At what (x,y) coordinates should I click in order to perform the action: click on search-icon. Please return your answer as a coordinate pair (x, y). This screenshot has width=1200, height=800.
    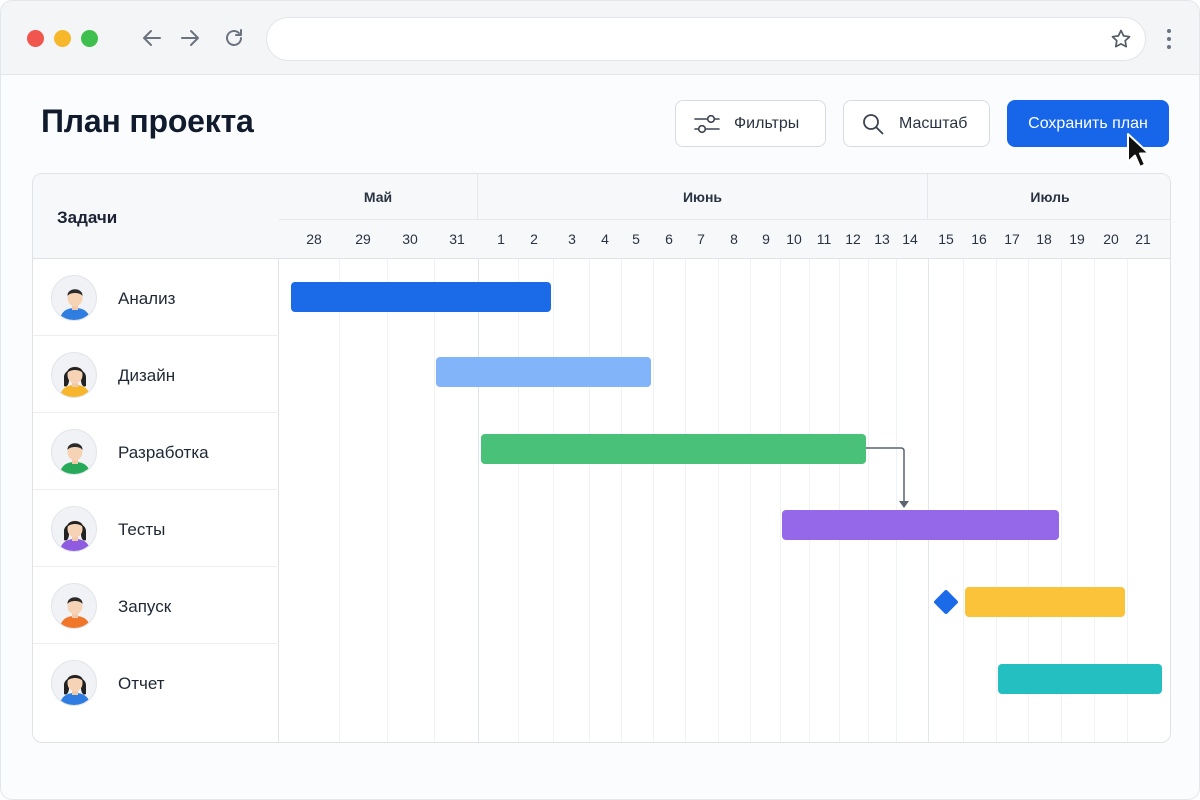
    Looking at the image, I should click on (873, 123).